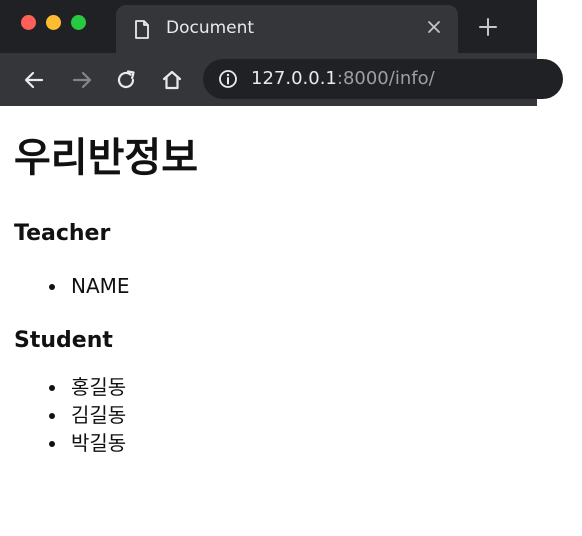  I want to click on reload-icon, so click(126, 80).